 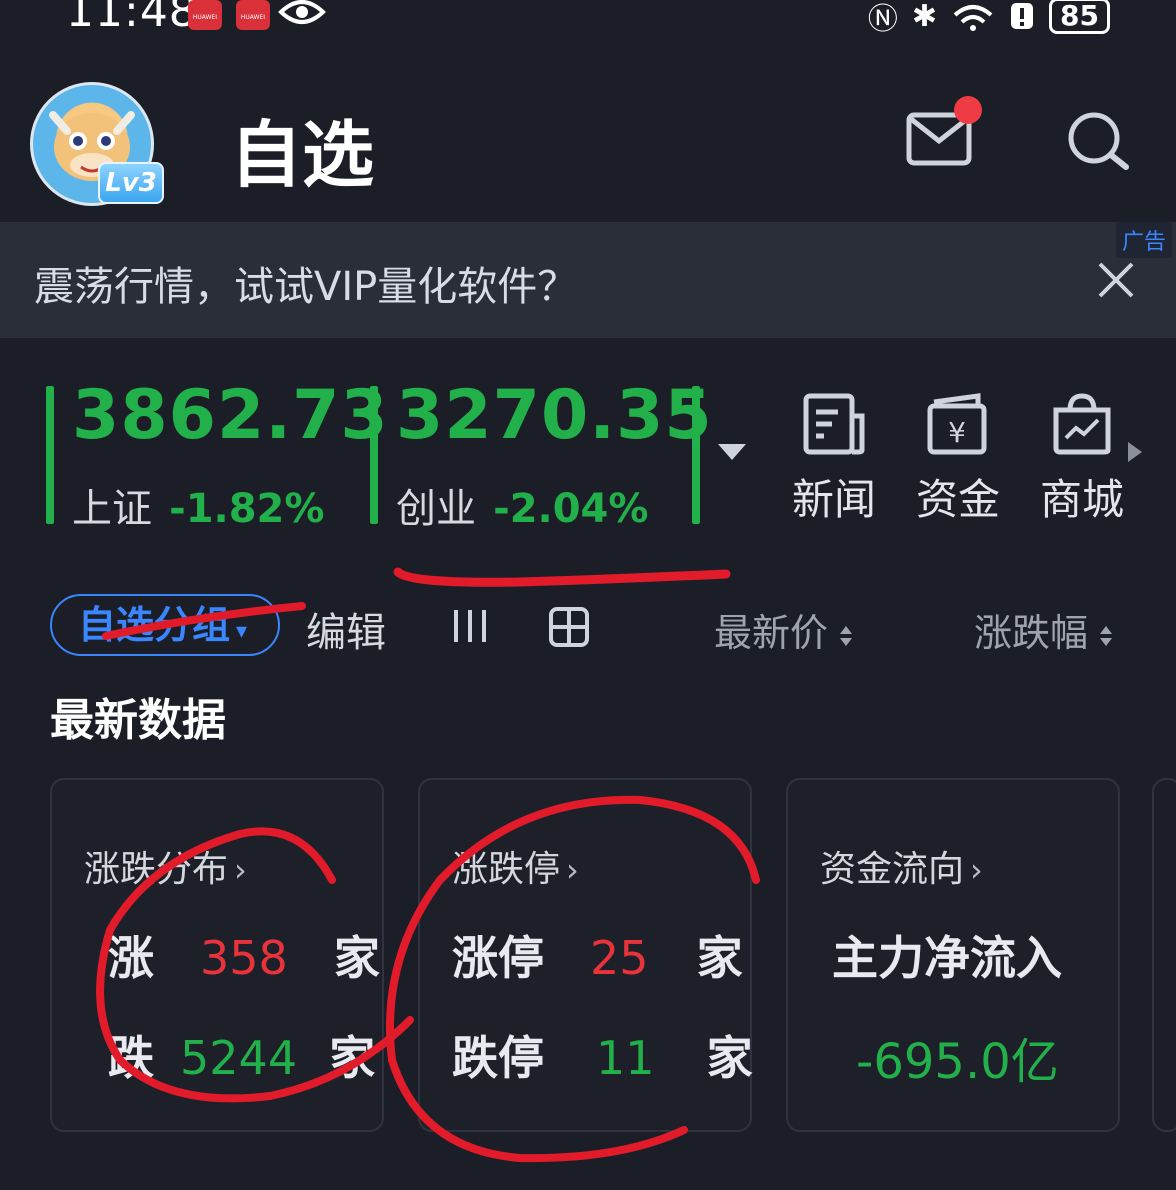 I want to click on sort-latest-price: 最新价, so click(x=783, y=629).